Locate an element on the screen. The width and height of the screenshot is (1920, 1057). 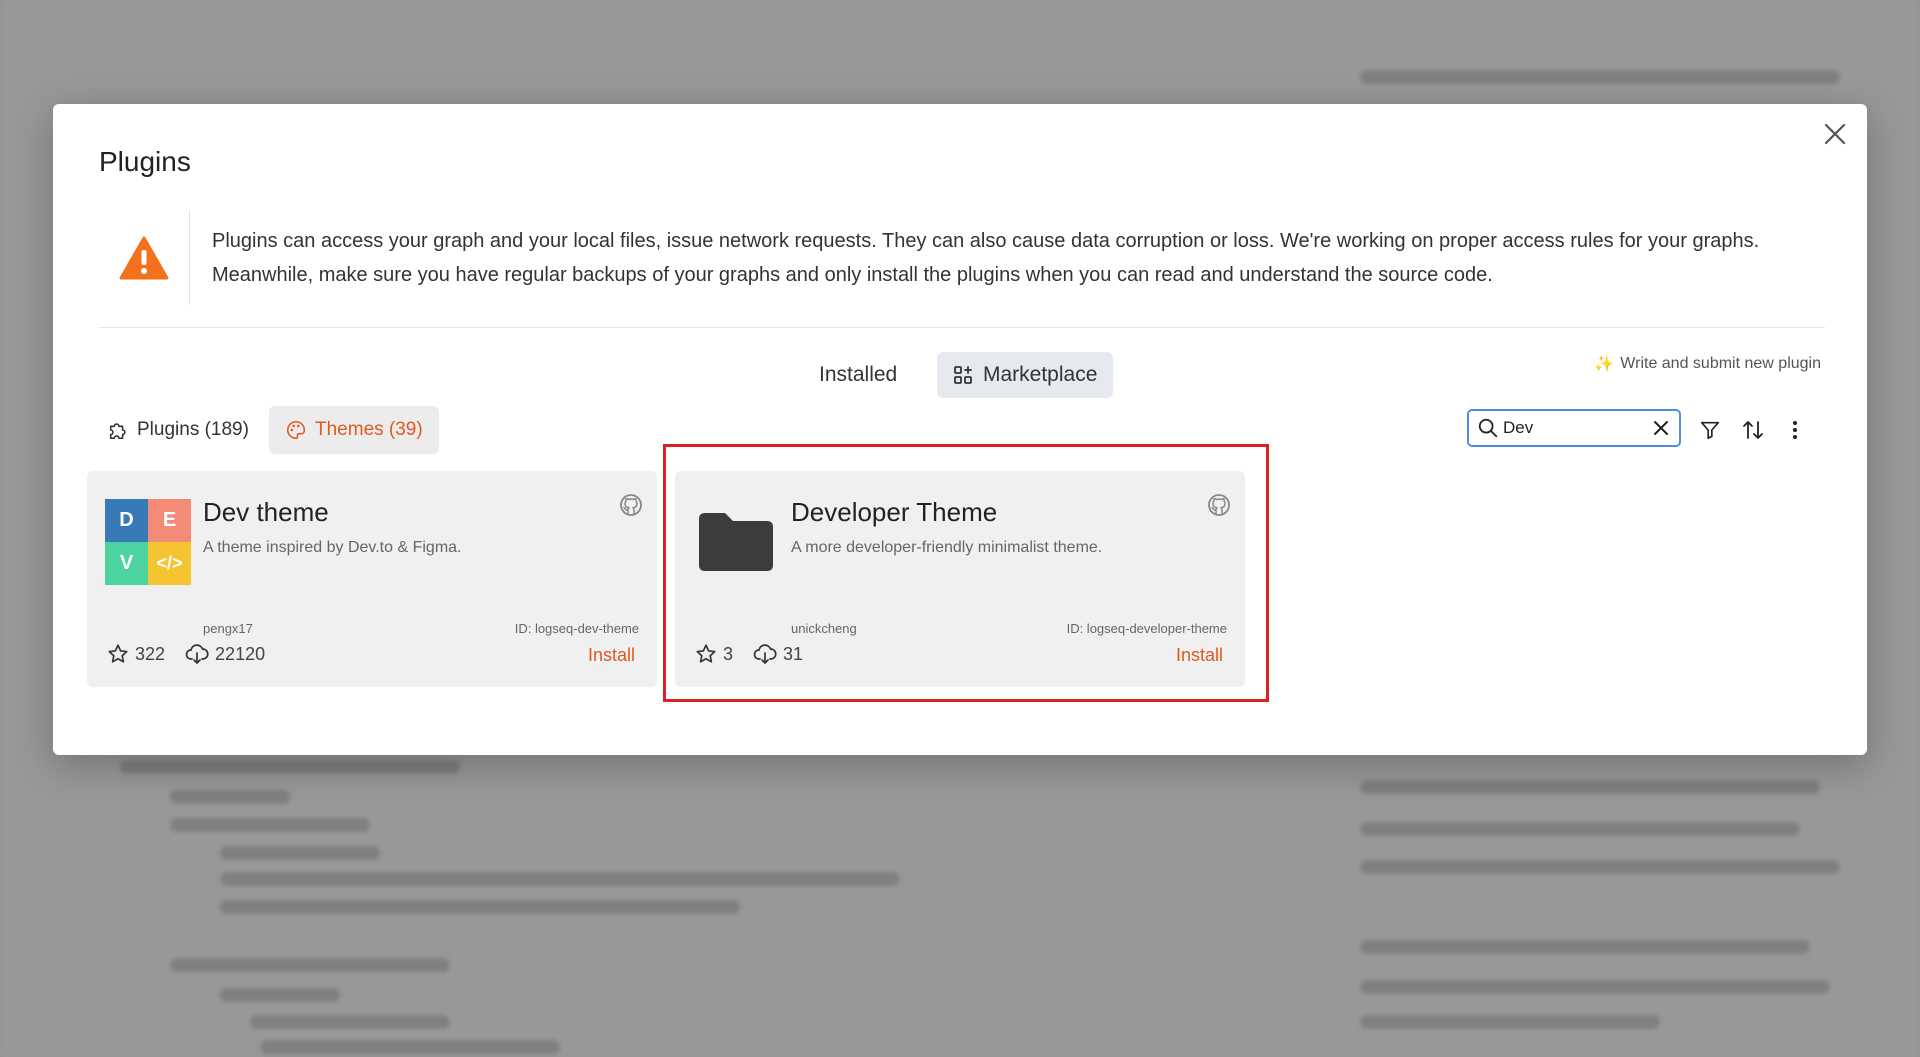
sparkles-icon: ✨ is located at coordinates (1604, 364).